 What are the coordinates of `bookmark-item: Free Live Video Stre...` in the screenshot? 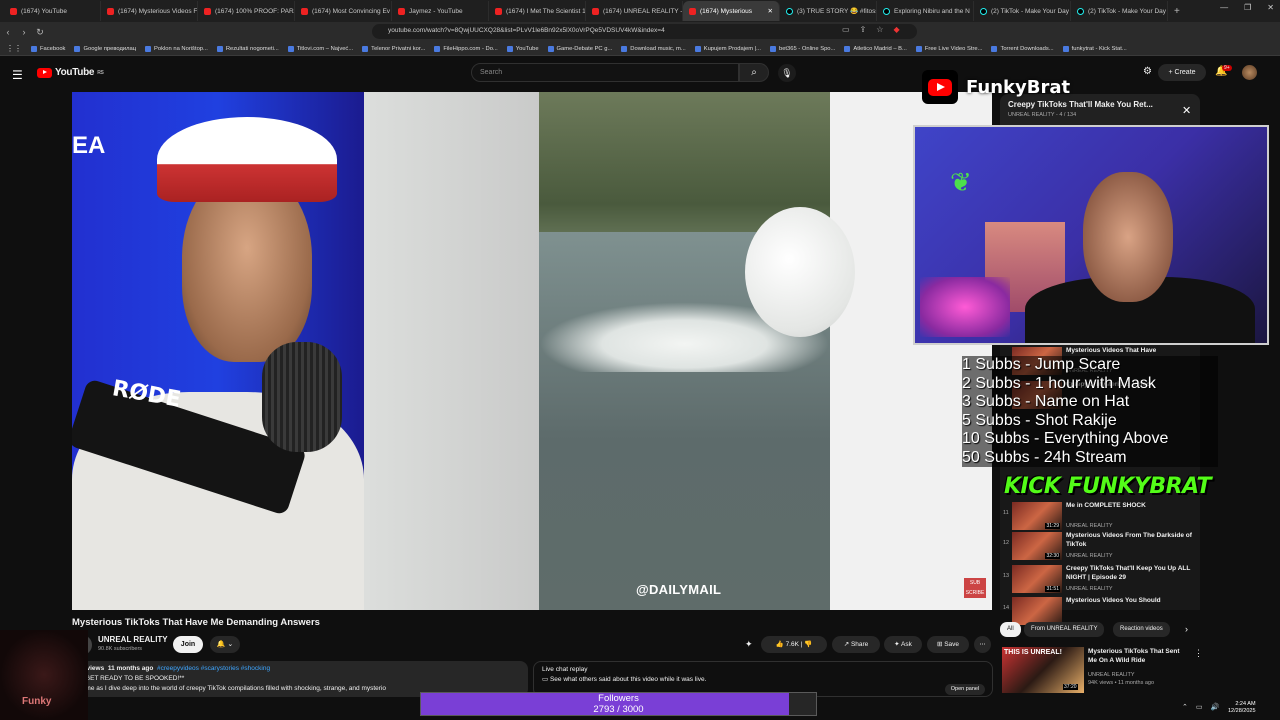 It's located at (948, 48).